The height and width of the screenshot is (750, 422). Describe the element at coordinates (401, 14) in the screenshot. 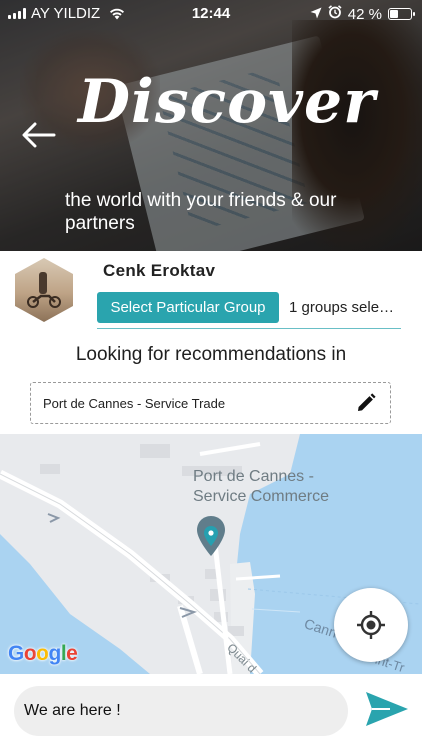

I see `battery-icon` at that location.